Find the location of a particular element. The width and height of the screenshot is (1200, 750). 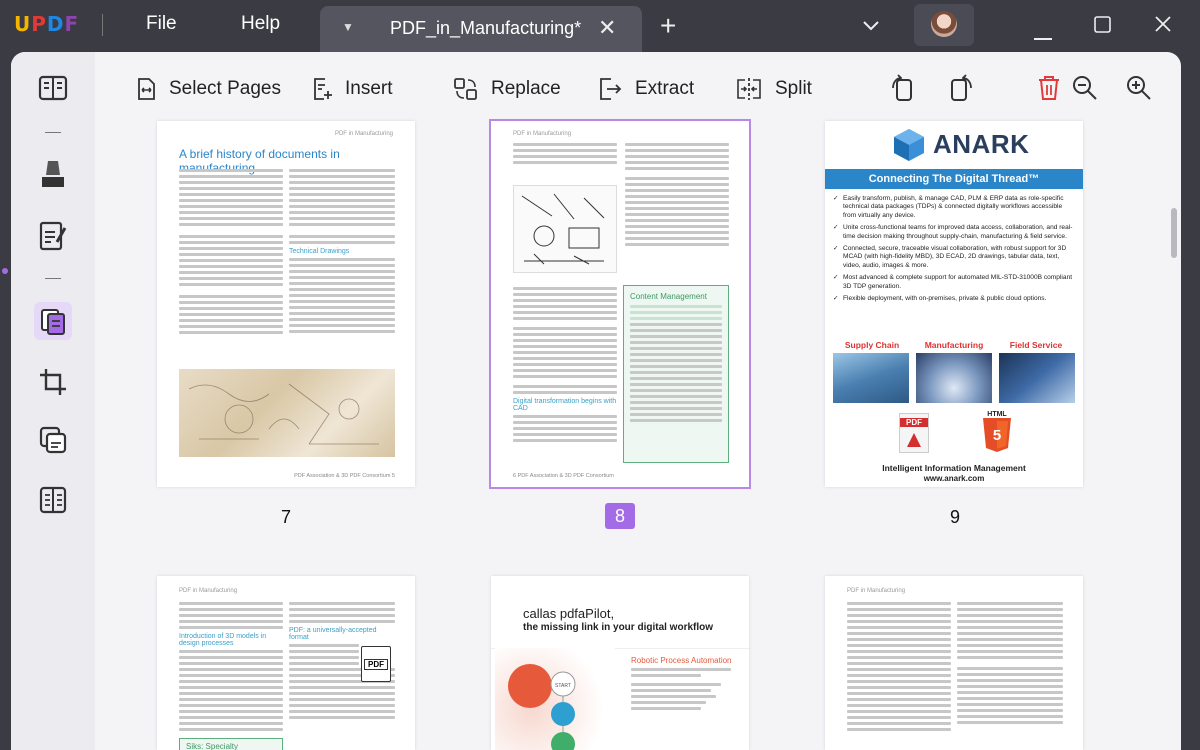

select-pages-icon is located at coordinates (146, 89).